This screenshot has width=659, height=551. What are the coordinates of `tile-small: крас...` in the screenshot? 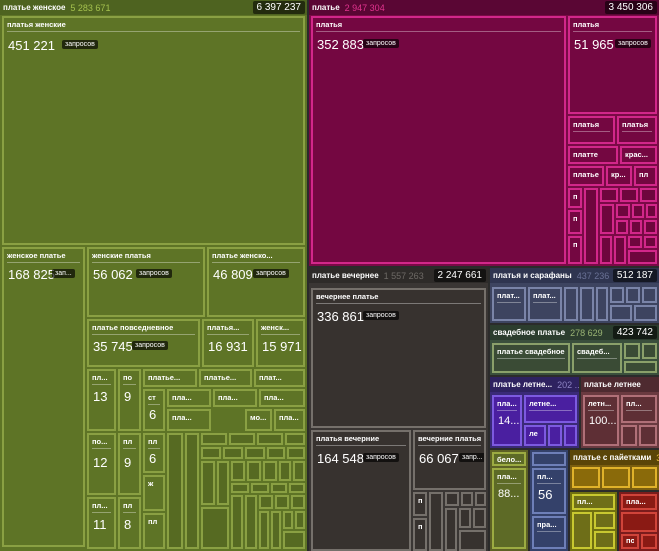 It's located at (638, 155).